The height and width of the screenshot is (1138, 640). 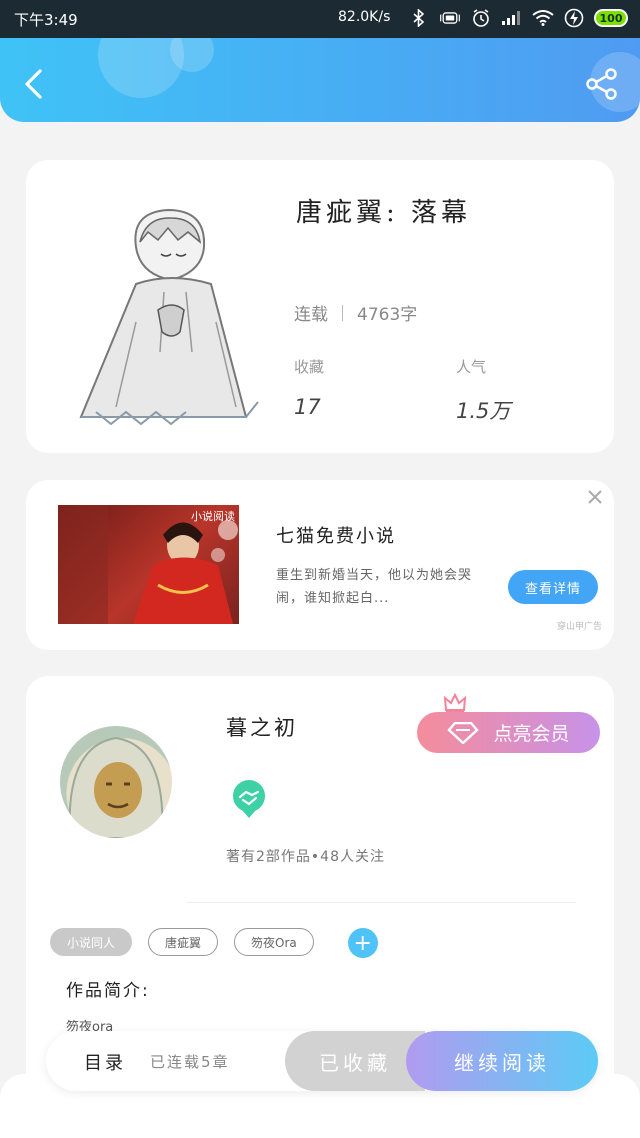 I want to click on bottom-action-bar: 目录 已连载5章 已收藏 继续阅读, so click(x=322, y=1061).